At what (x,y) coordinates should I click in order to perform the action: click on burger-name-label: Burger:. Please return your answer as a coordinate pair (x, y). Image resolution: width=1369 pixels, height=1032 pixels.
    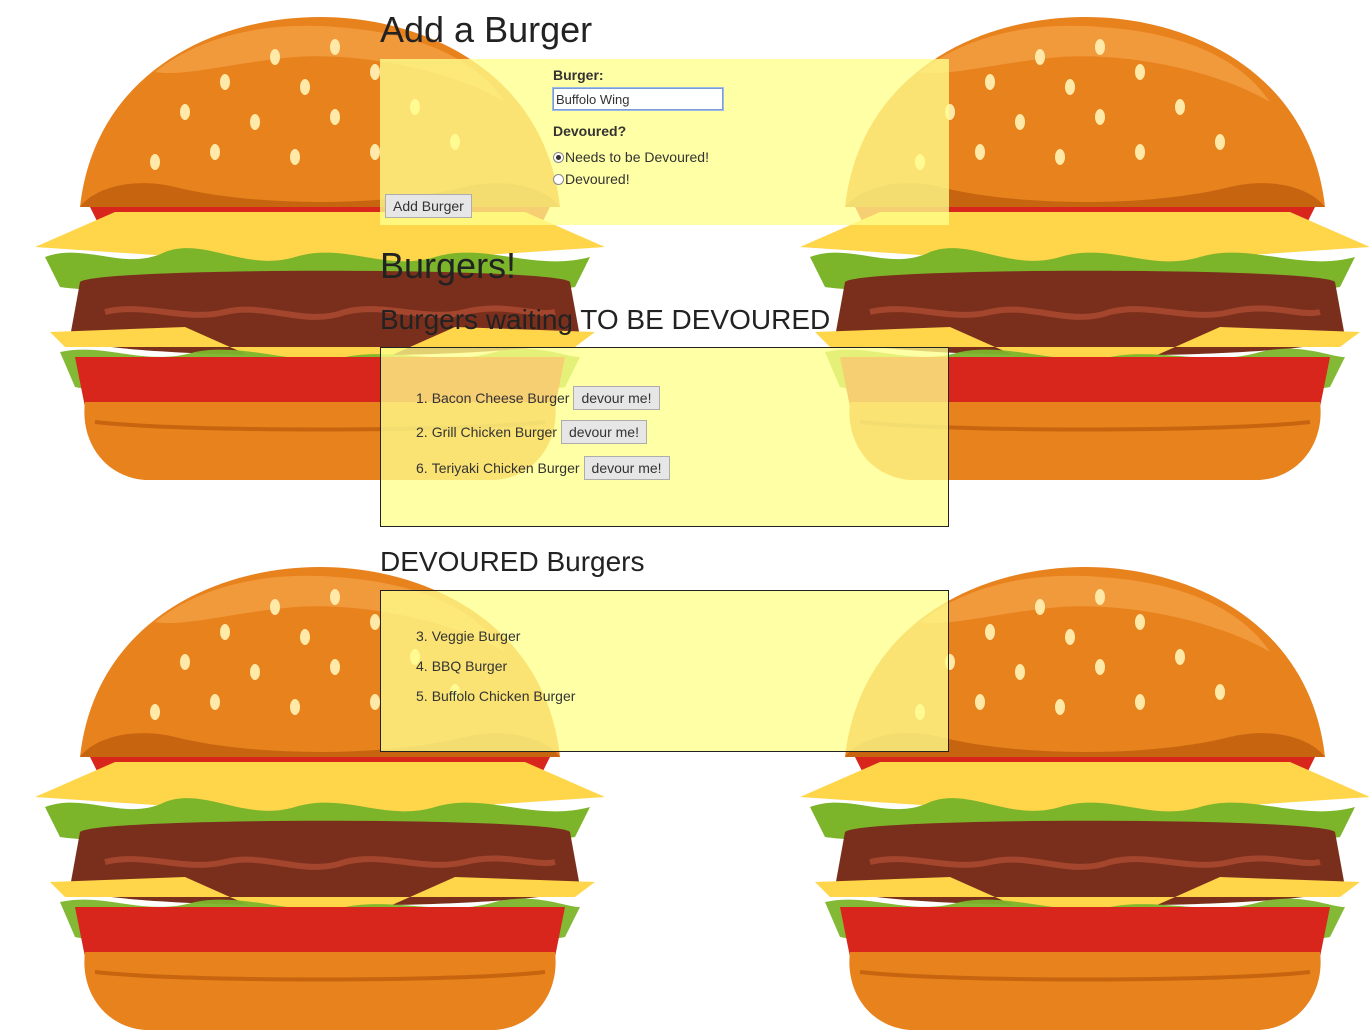
    Looking at the image, I should click on (578, 75).